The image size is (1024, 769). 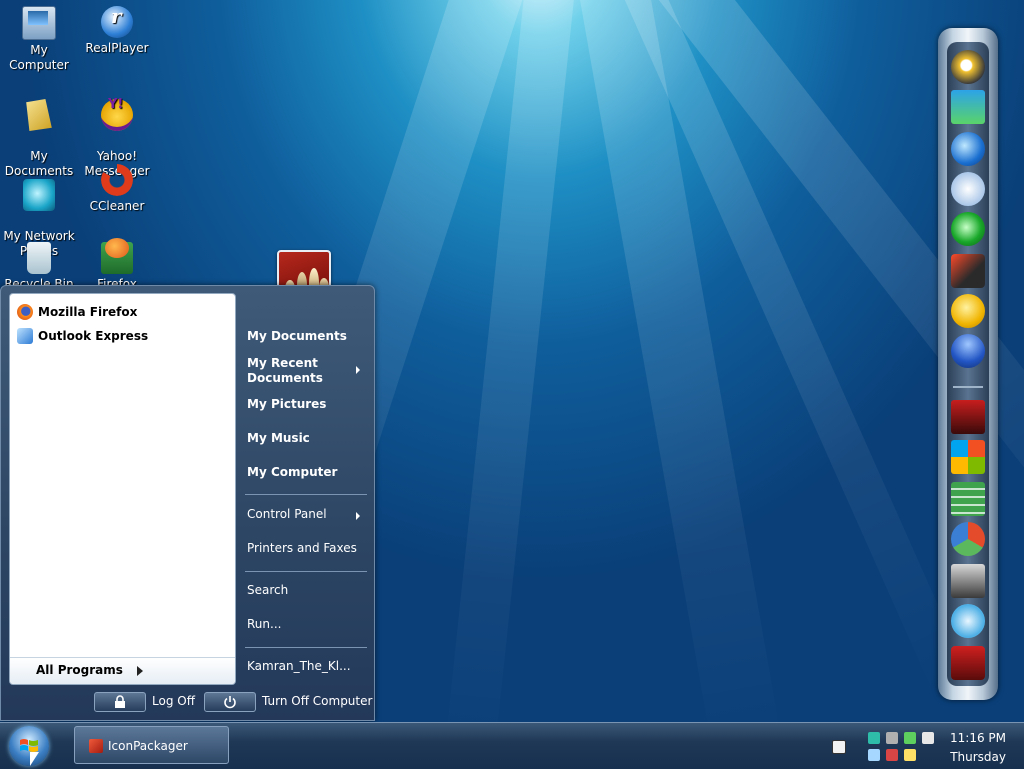 I want to click on network-places-icon, so click(x=39, y=195).